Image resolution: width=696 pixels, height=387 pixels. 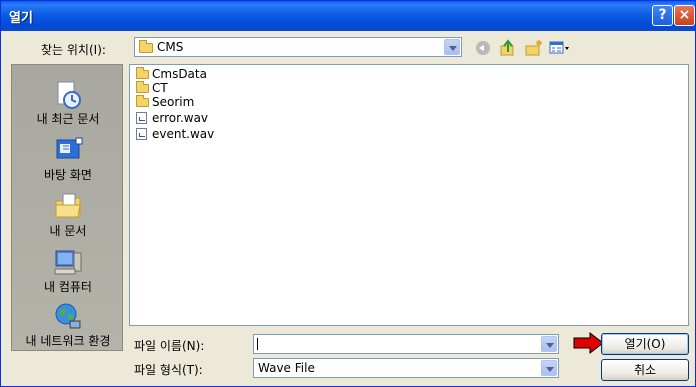 What do you see at coordinates (68, 287) in the screenshot?
I see `place-label: 내 컴퓨터` at bounding box center [68, 287].